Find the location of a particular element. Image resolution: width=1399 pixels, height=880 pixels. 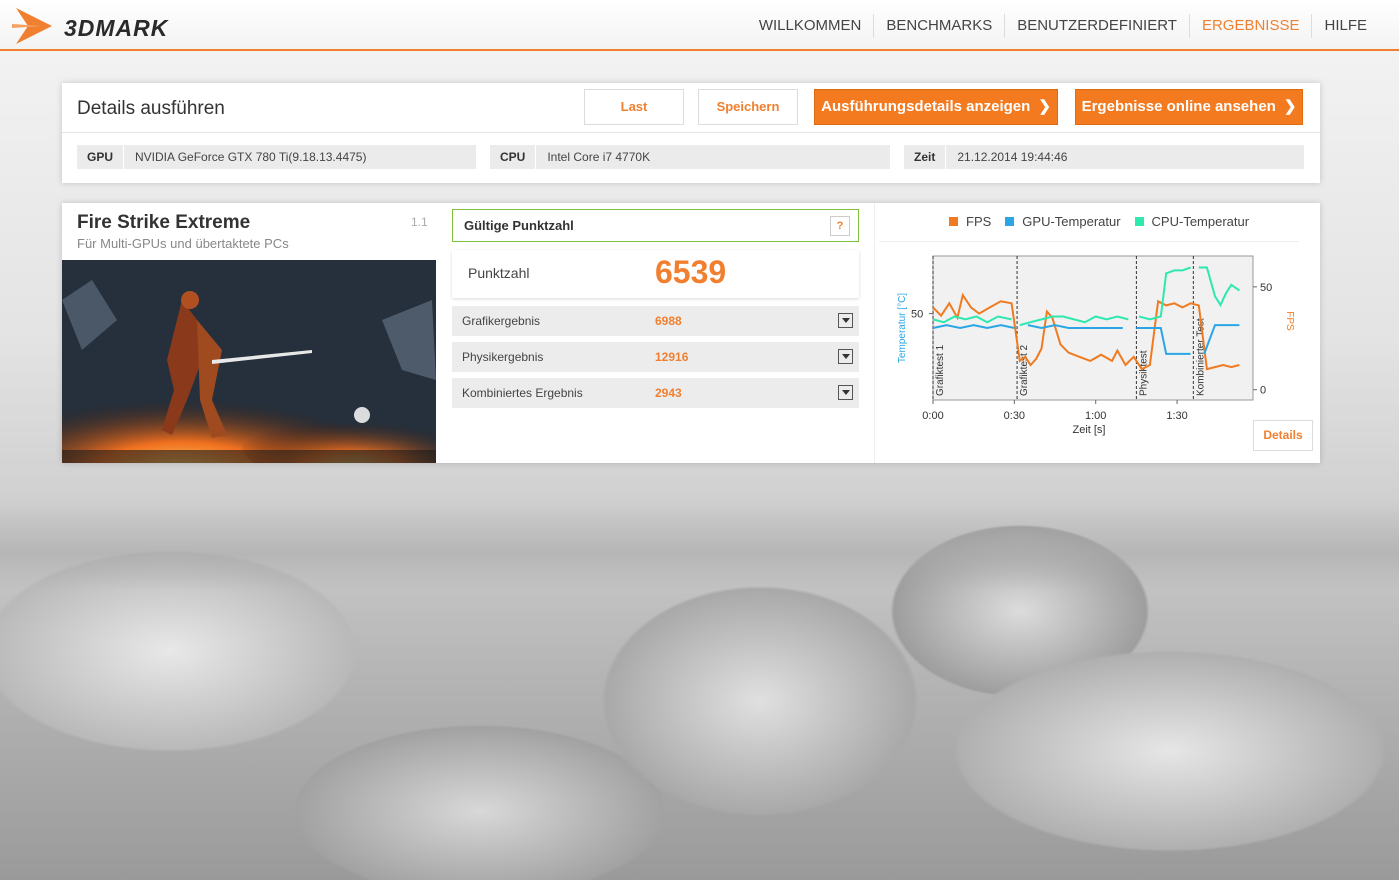

fire-strike-artwork-image is located at coordinates (249, 361).